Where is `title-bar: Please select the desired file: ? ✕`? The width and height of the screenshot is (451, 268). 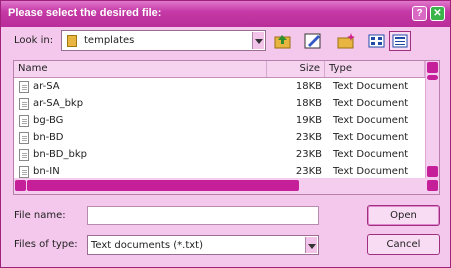 title-bar: Please select the desired file: ? ✕ is located at coordinates (225, 14).